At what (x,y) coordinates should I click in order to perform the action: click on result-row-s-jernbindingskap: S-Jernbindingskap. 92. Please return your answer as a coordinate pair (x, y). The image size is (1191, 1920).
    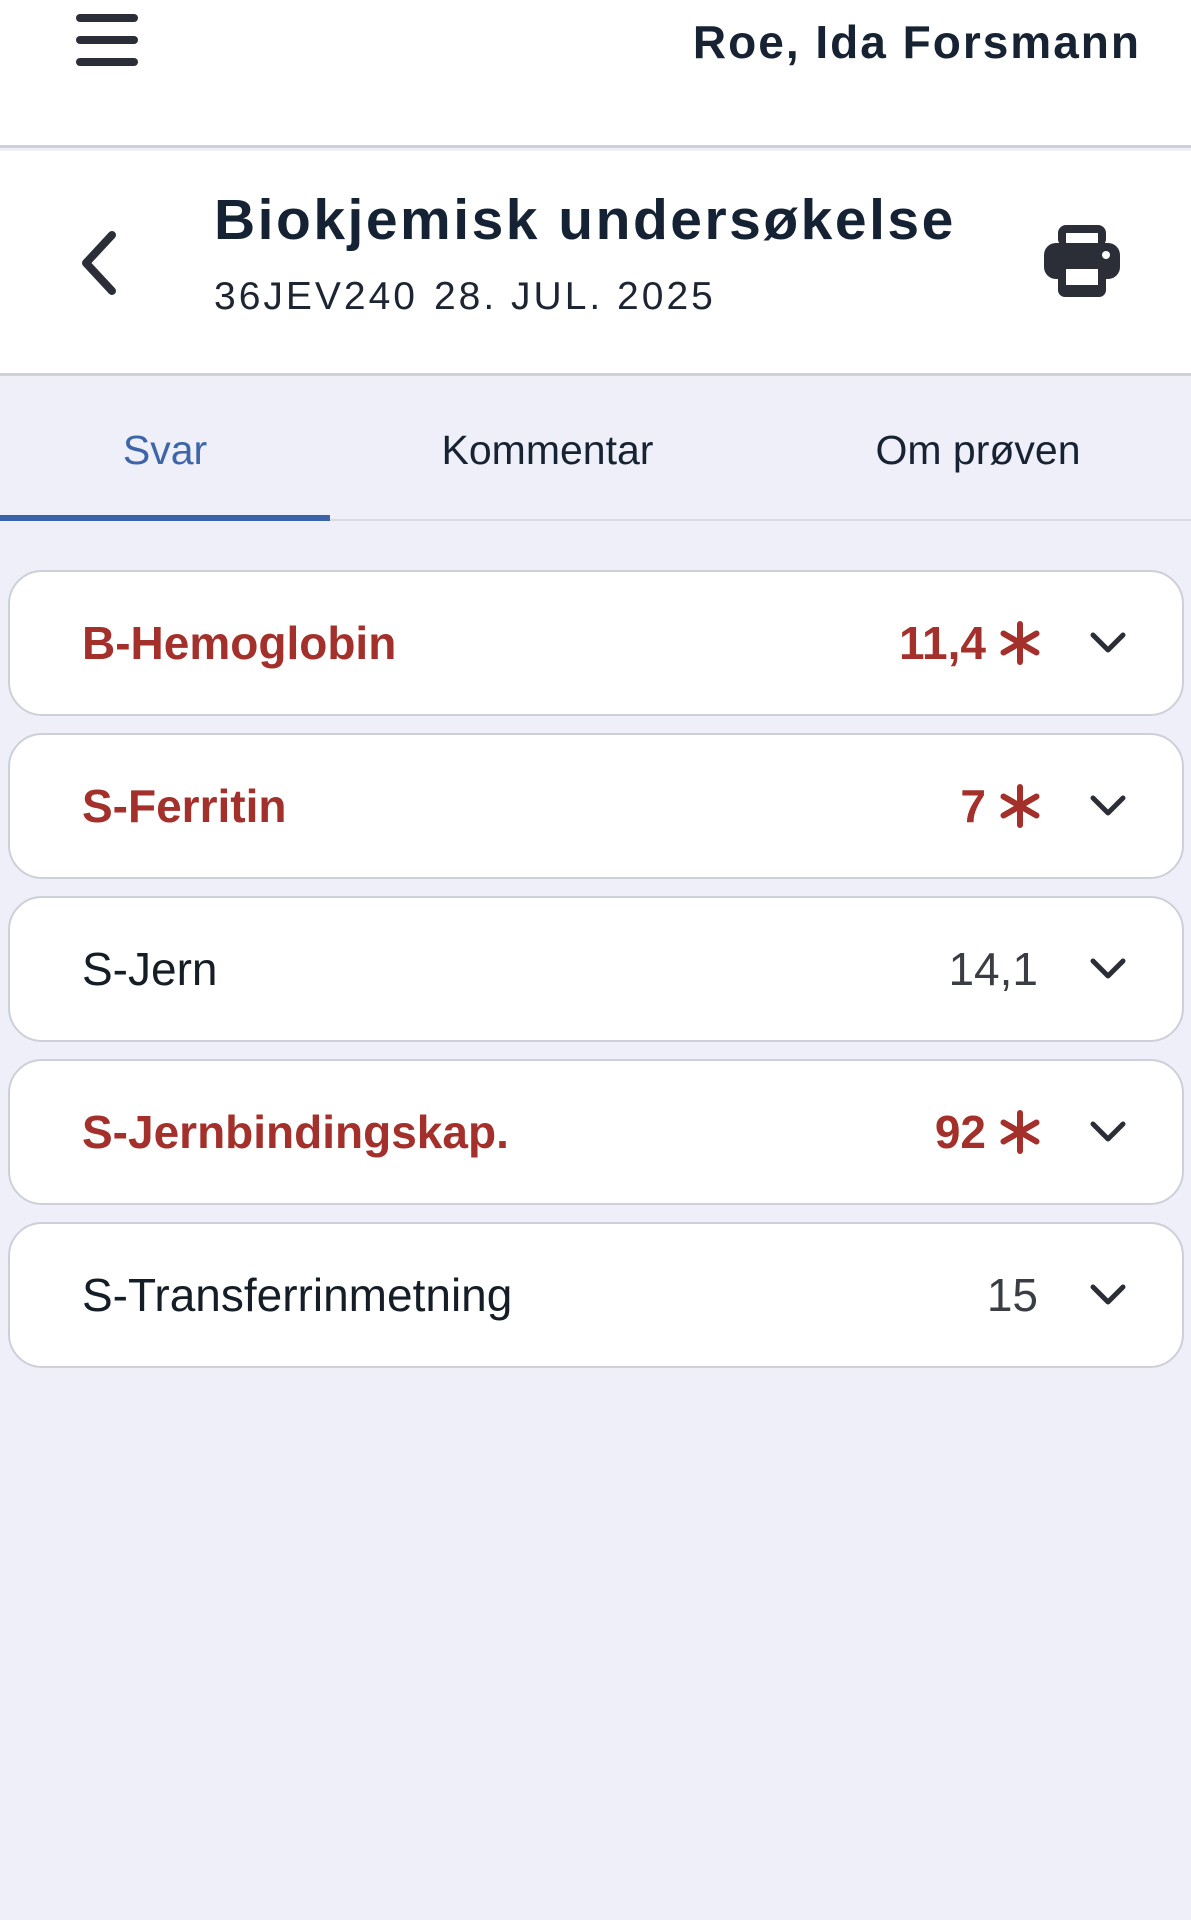
    Looking at the image, I should click on (596, 1132).